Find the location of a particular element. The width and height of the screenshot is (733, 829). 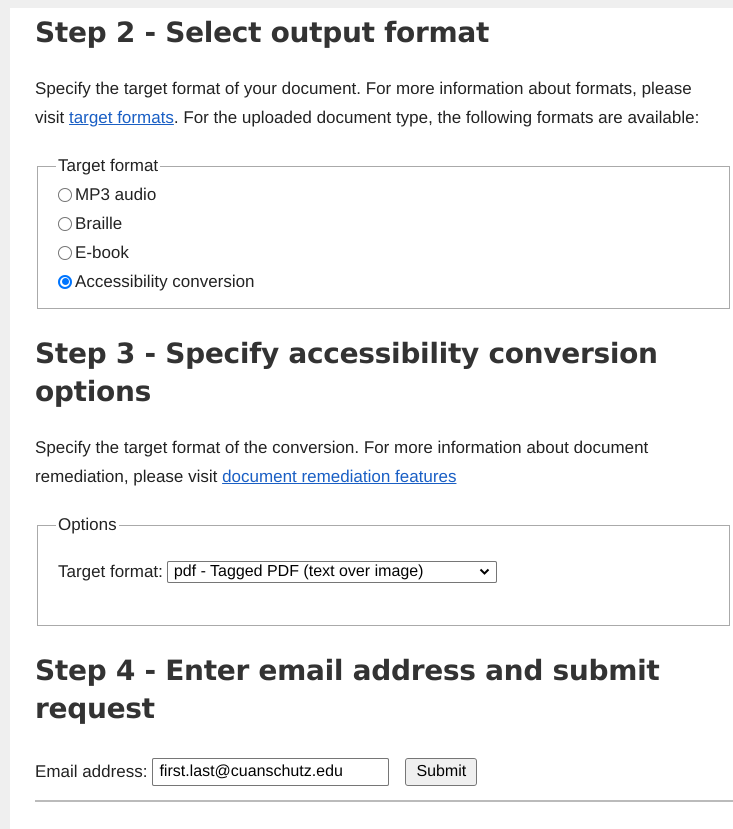

radio-label: MP3 audio is located at coordinates (115, 194).